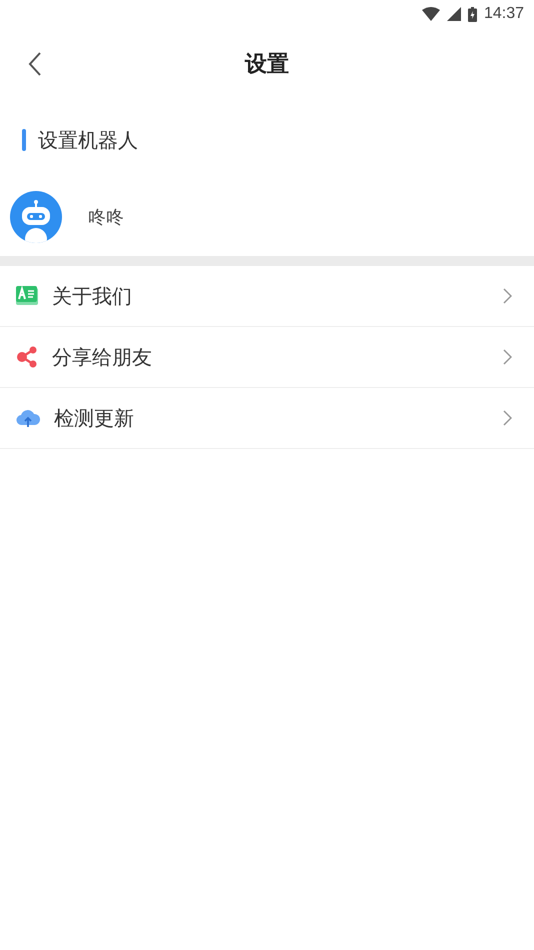 Image resolution: width=534 pixels, height=950 pixels. Describe the element at coordinates (267, 357) in the screenshot. I see `menu-item: 分享给朋友` at that location.